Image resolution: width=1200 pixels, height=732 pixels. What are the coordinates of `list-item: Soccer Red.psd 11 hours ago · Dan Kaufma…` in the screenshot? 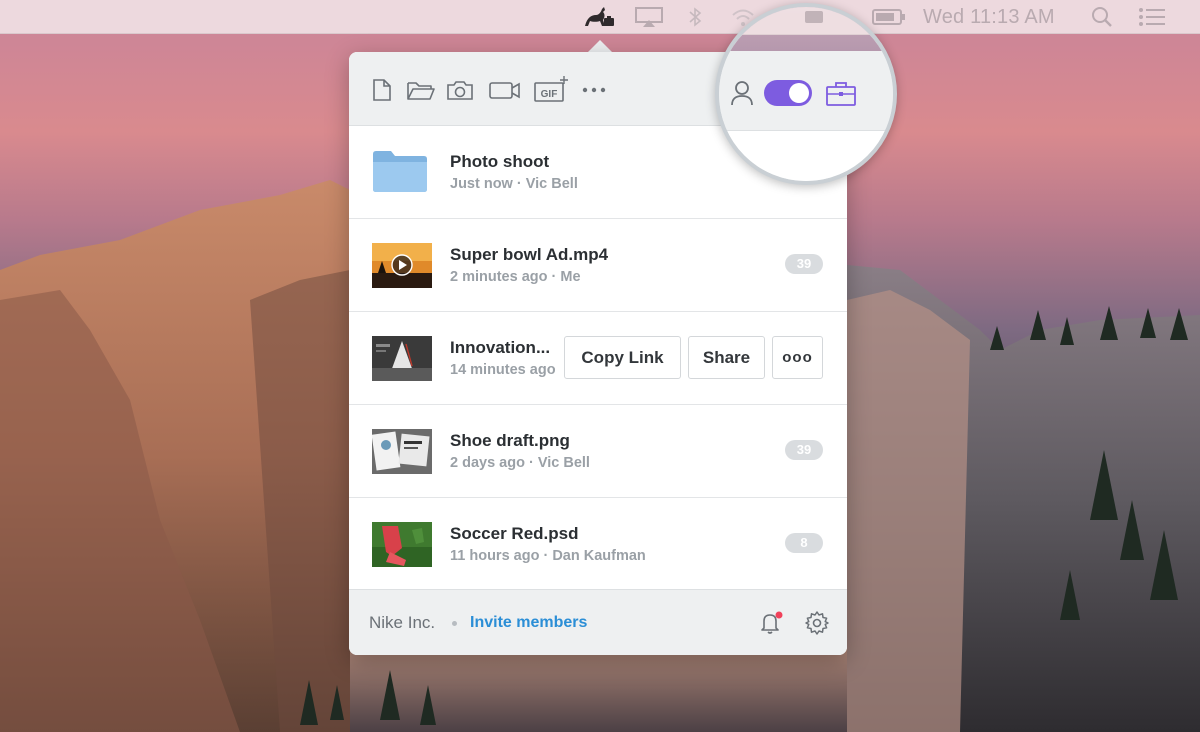 It's located at (598, 544).